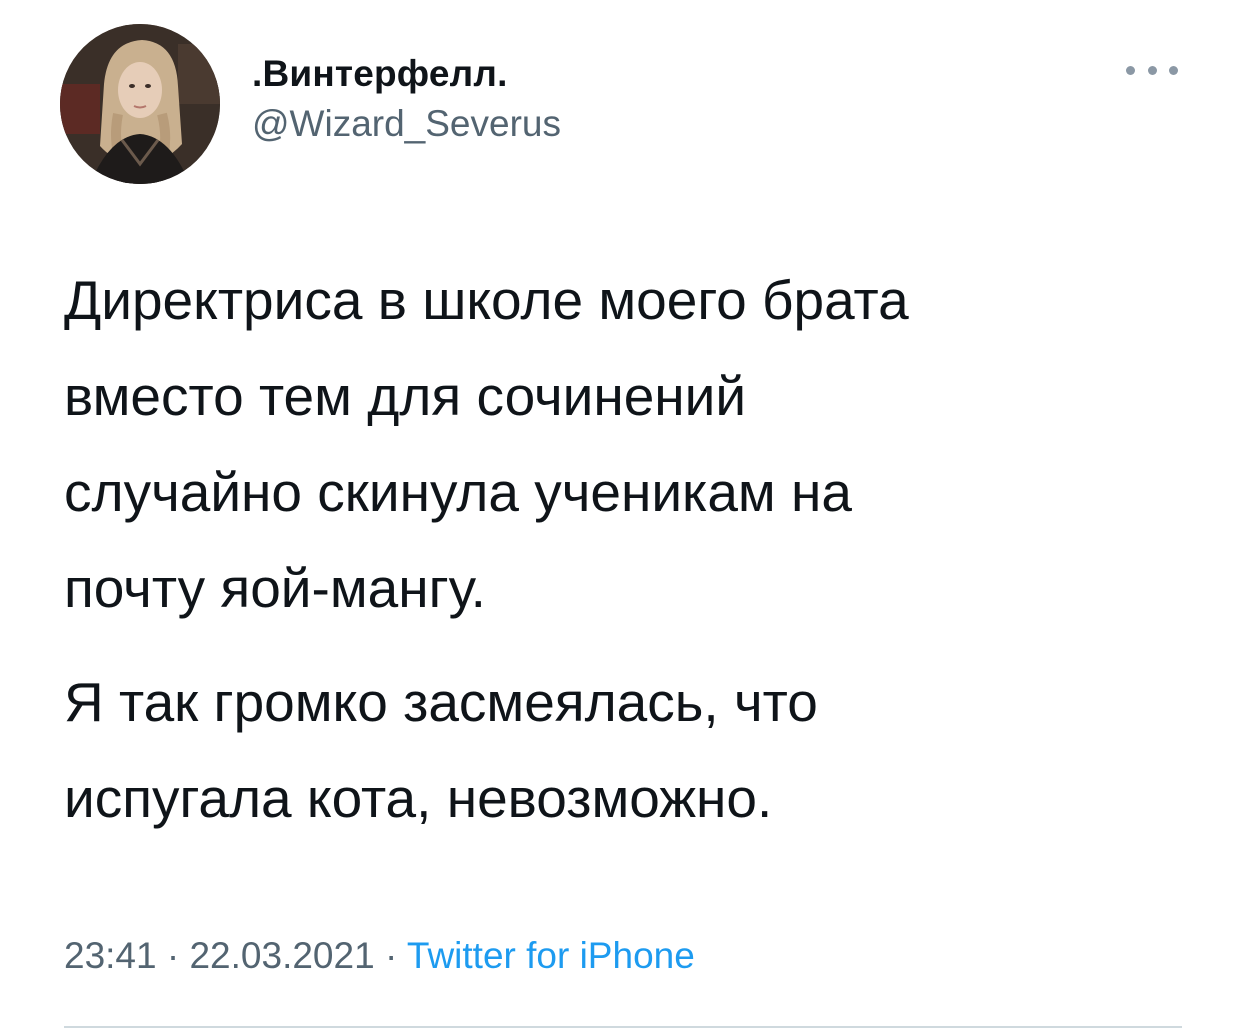 The image size is (1242, 1033). I want to click on tweet-date: 22.03.2021, so click(281, 955).